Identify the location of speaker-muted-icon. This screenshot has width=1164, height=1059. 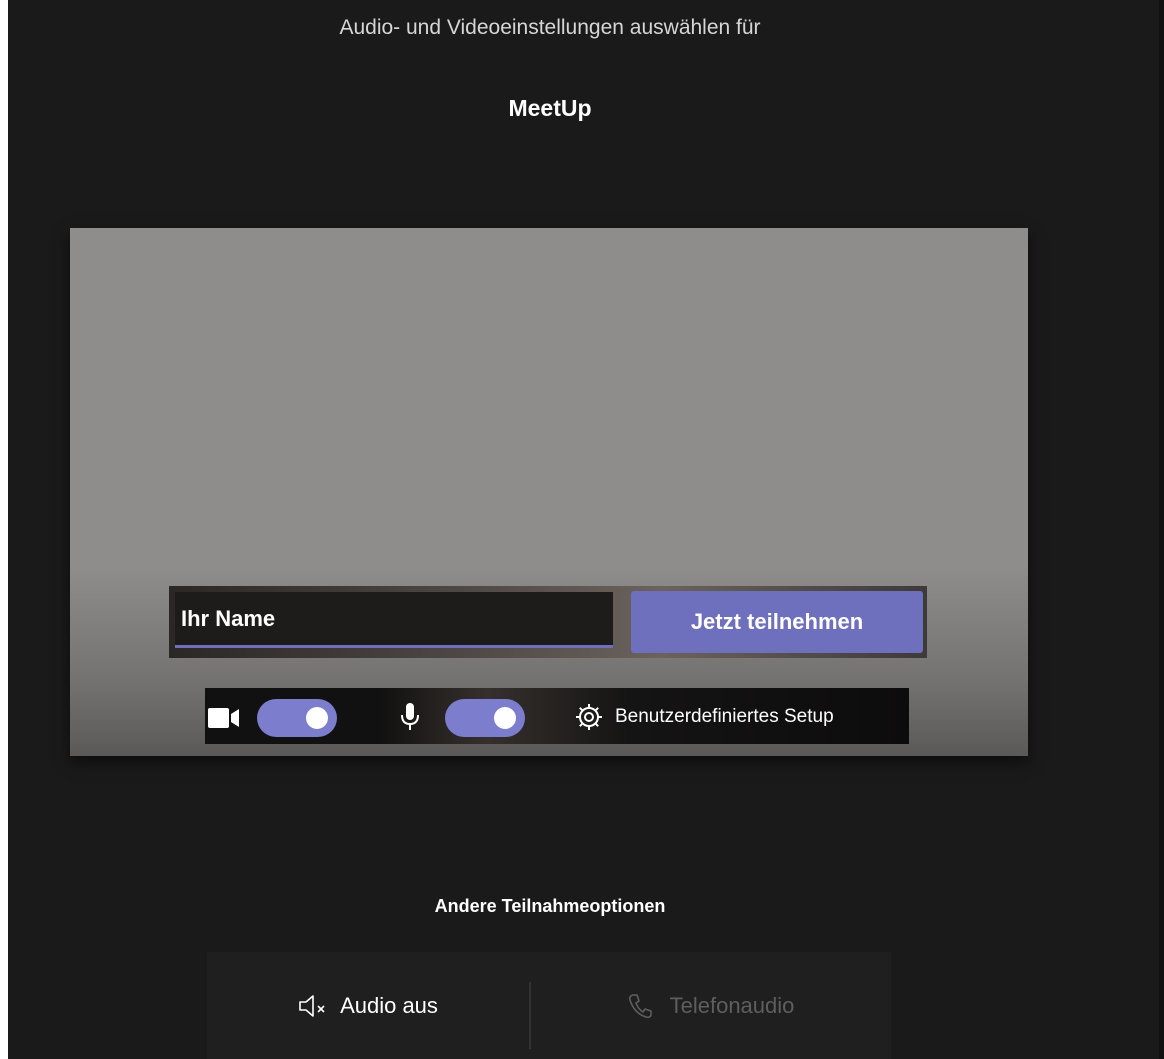
(312, 1005).